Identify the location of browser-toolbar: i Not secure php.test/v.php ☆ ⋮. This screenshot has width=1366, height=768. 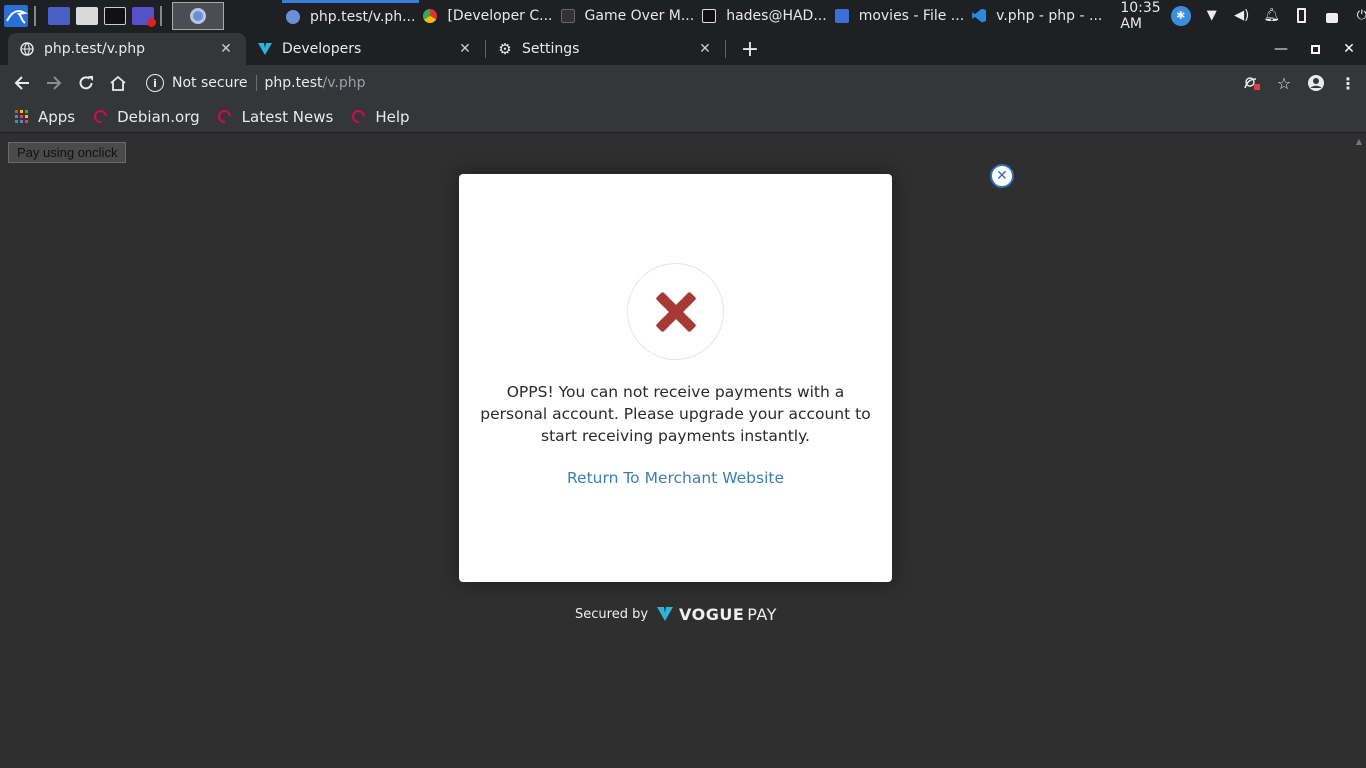
(683, 83).